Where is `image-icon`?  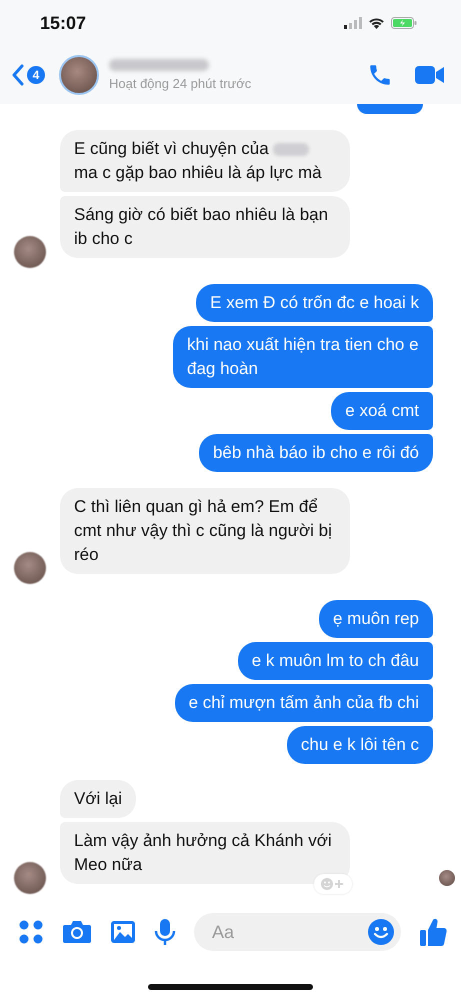 image-icon is located at coordinates (123, 932).